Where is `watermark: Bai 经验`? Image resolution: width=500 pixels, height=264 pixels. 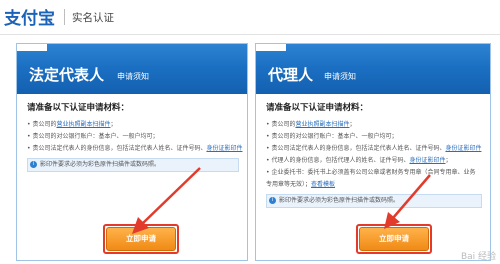 watermark: Bai 经验 is located at coordinates (478, 257).